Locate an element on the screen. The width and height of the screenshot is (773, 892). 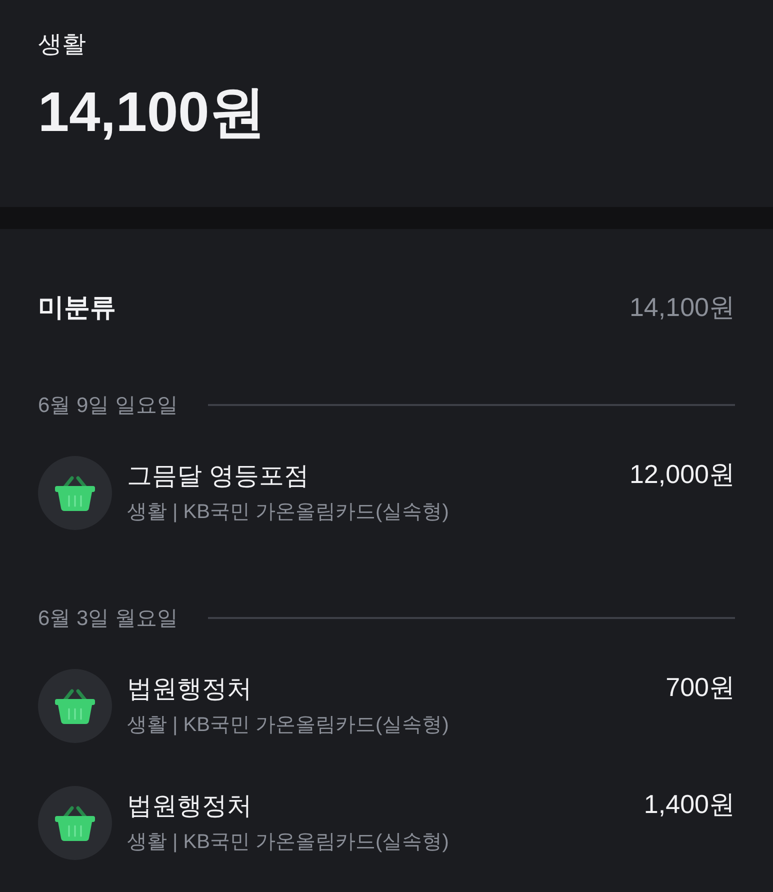
transaction-amount: 1,400원 is located at coordinates (689, 804).